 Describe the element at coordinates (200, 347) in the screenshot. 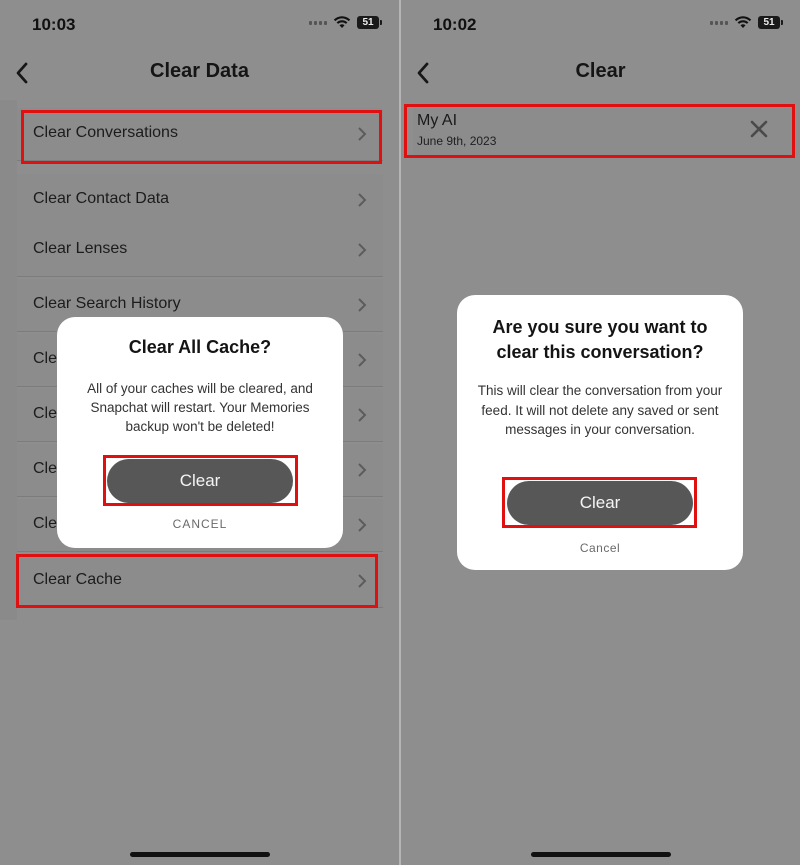

I see `dialog-title: Clear All Cache?` at that location.